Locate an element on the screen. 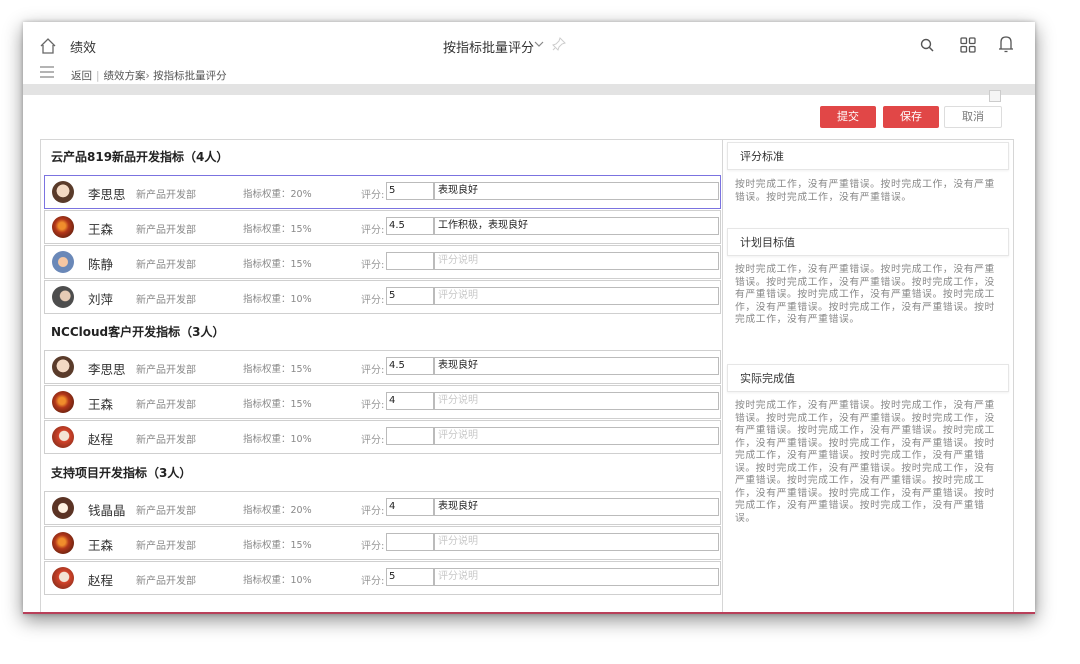 The width and height of the screenshot is (1080, 664). table-row: 王森 新产品开发部 指标权重：15% 评分: 评分说明 is located at coordinates (382, 543).